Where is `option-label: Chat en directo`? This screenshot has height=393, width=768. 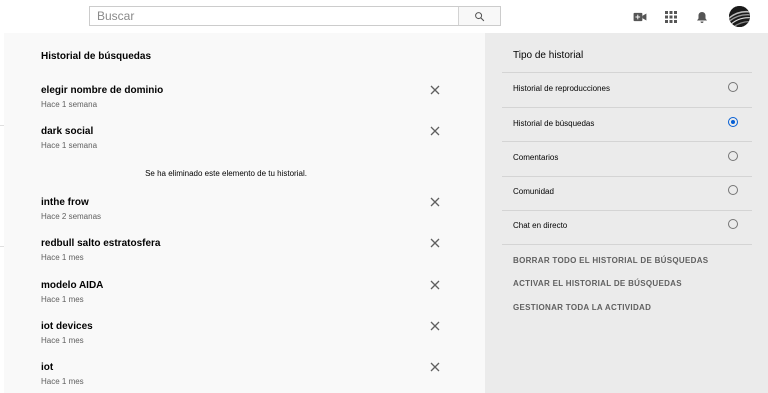 option-label: Chat en directo is located at coordinates (540, 225).